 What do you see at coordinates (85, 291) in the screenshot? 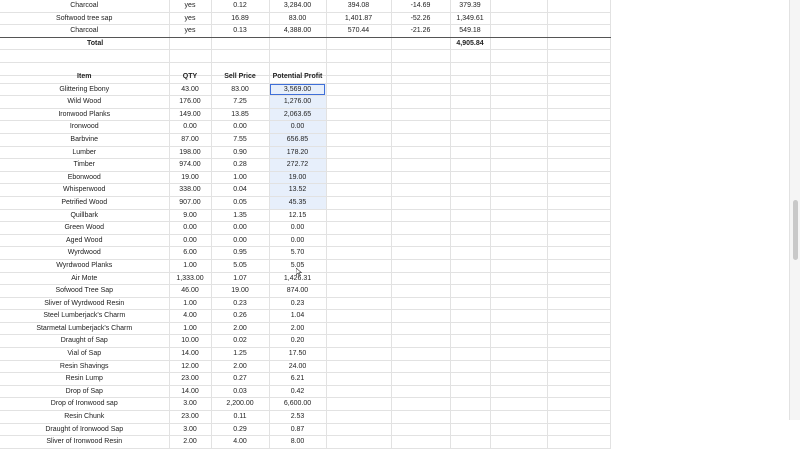
I see `cell-item: Sofwood Tree Sap` at bounding box center [85, 291].